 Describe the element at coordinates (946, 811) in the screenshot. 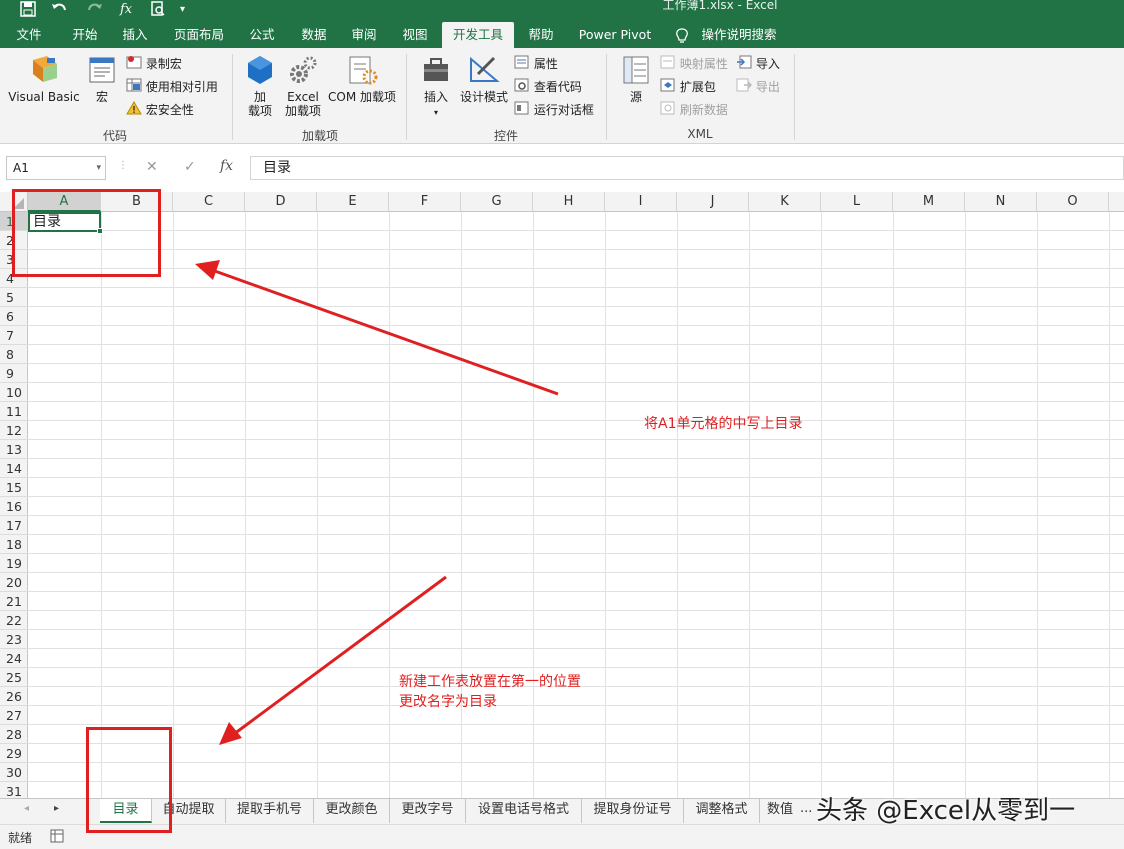

I see `watermark-text: 头条 @Excel从零到一` at that location.